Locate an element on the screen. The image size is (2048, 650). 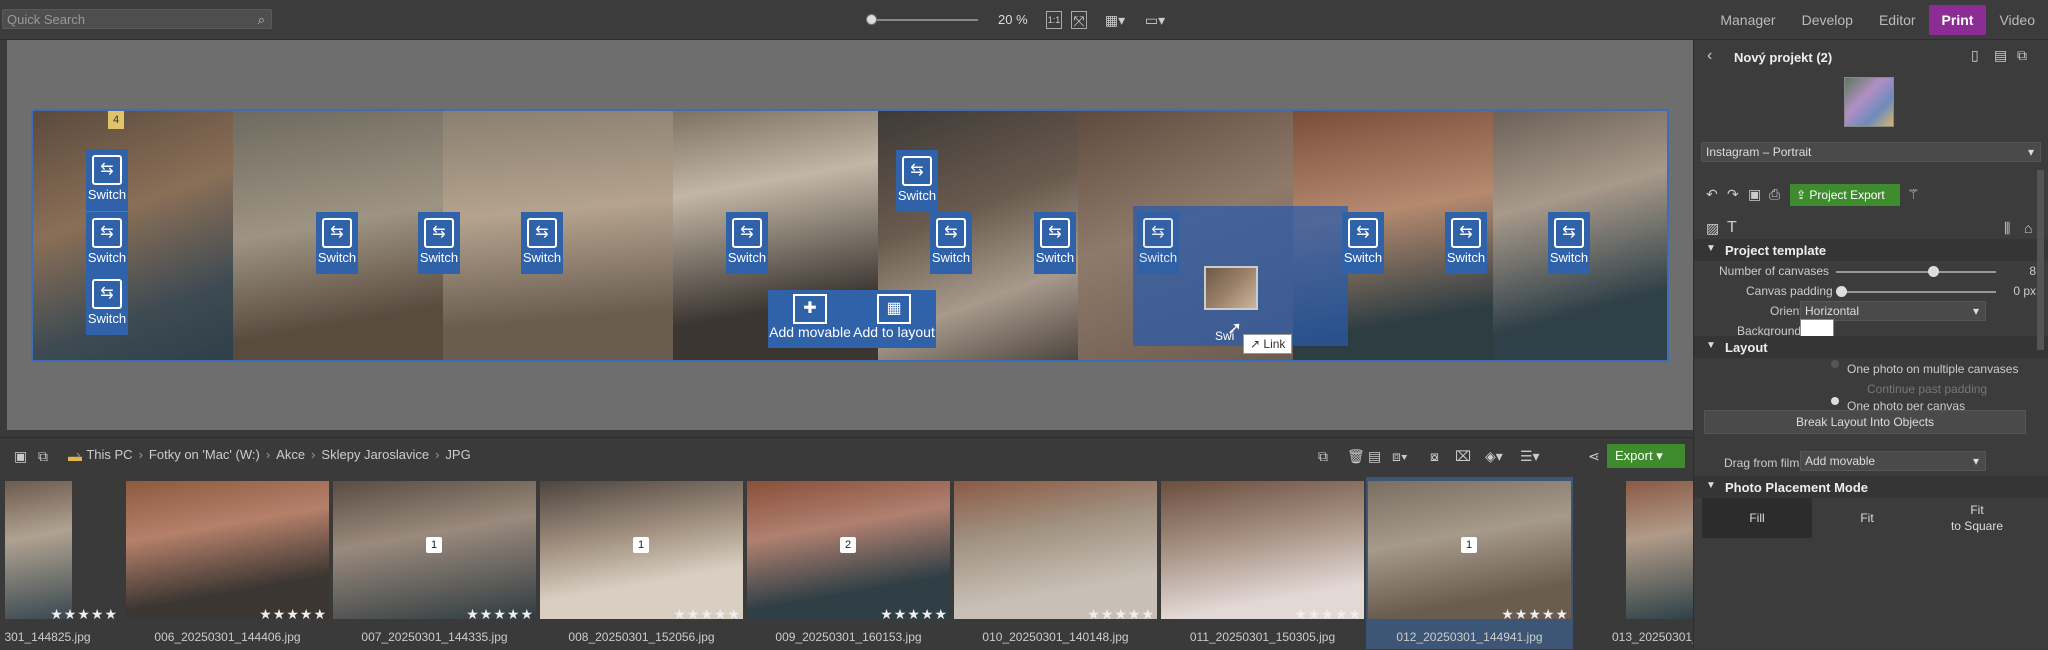
crumb: Akce is located at coordinates (290, 454).